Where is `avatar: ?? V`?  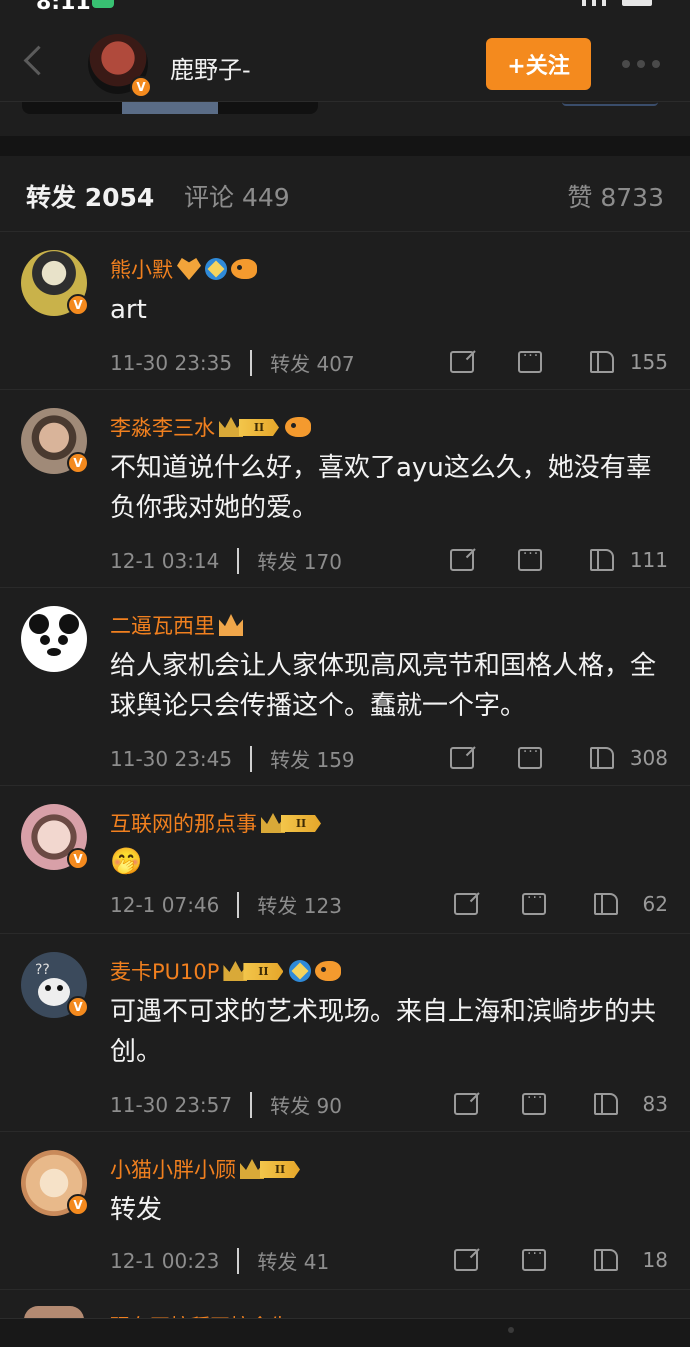 avatar: ?? V is located at coordinates (55, 985).